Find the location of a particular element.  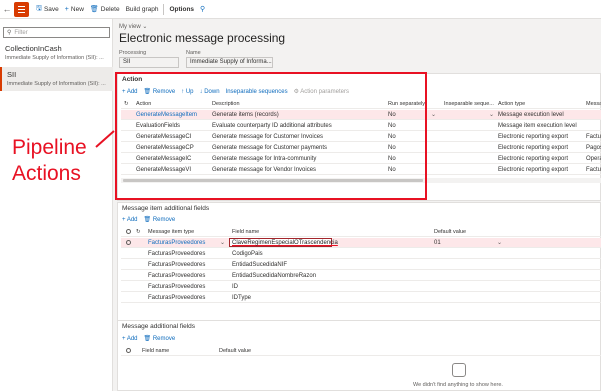

column-header: Message item type is located at coordinates (185, 232).